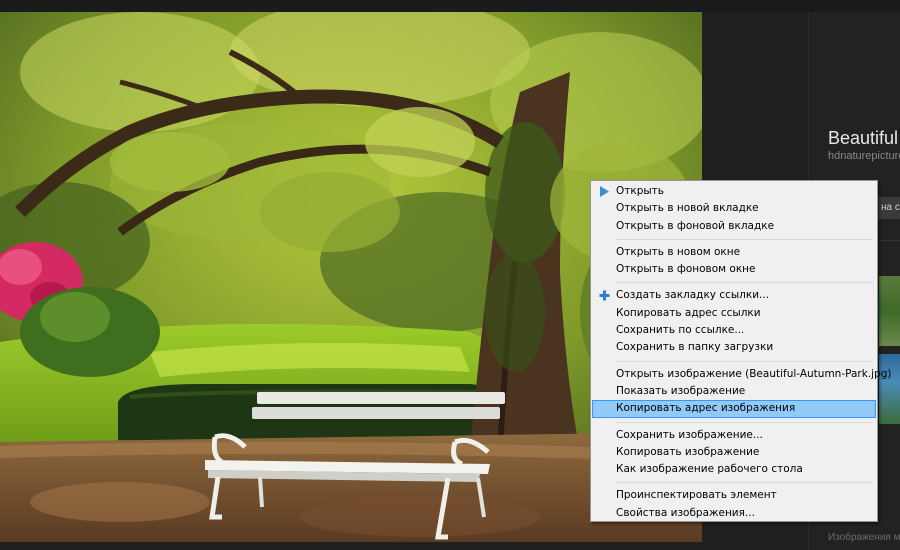 The image size is (900, 550). I want to click on menu-item-0-2: Открыть в фоновой вкладке, so click(734, 226).